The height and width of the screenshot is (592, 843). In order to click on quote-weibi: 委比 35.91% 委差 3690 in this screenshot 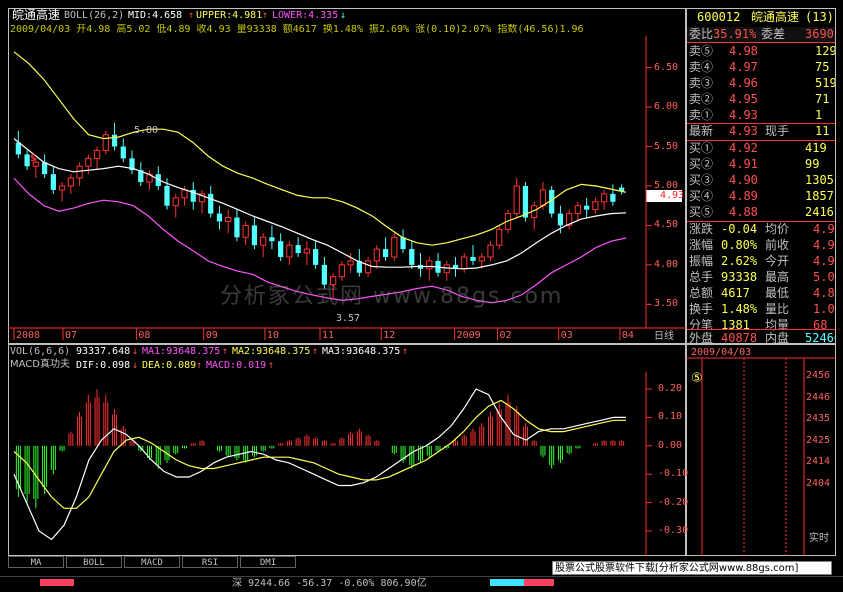, I will do `click(761, 34)`.